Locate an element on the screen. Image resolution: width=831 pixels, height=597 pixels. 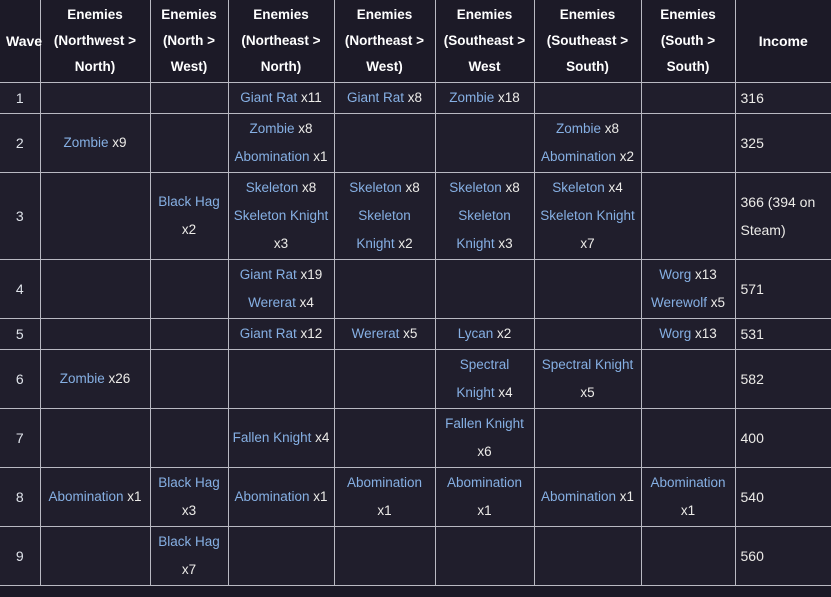
enemy-count: x5 is located at coordinates (718, 302).